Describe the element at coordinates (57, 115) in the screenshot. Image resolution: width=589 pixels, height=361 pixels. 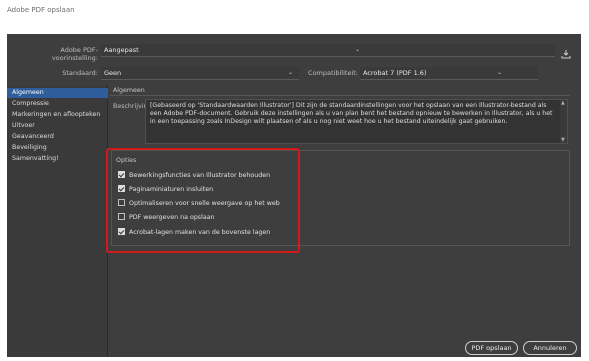
I see `sidebar-item-markeringen: Markeringen en afloopteken` at that location.